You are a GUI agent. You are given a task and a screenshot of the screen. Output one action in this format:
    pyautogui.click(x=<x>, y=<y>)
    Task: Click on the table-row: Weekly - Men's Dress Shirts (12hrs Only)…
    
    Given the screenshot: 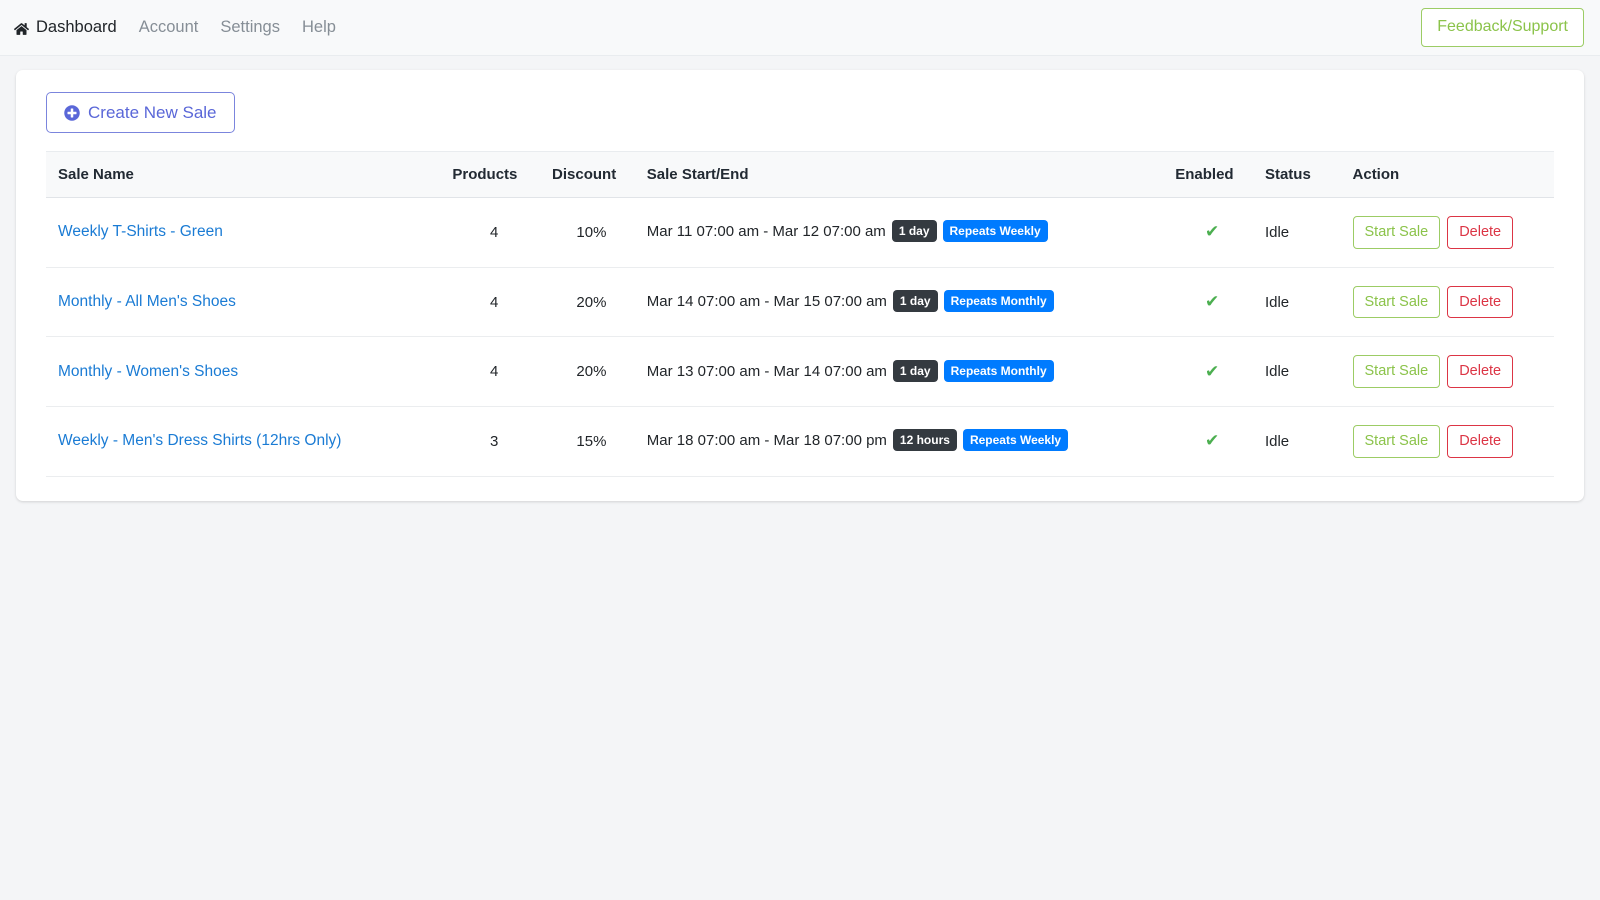 What is the action you would take?
    pyautogui.click(x=800, y=441)
    